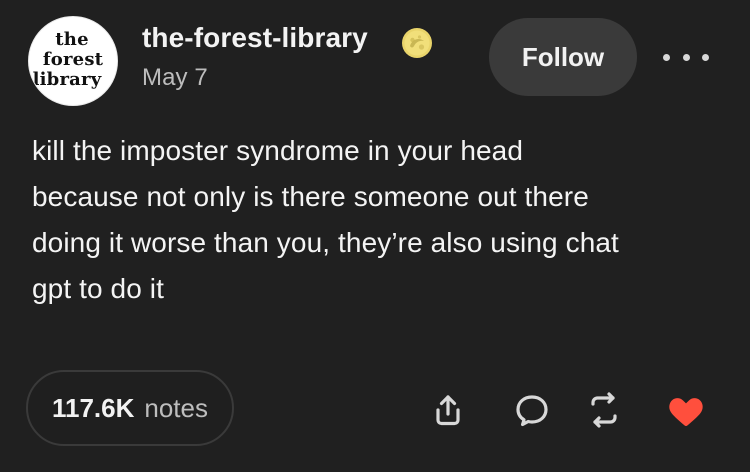  What do you see at coordinates (563, 57) in the screenshot?
I see `follow-button: Follow` at bounding box center [563, 57].